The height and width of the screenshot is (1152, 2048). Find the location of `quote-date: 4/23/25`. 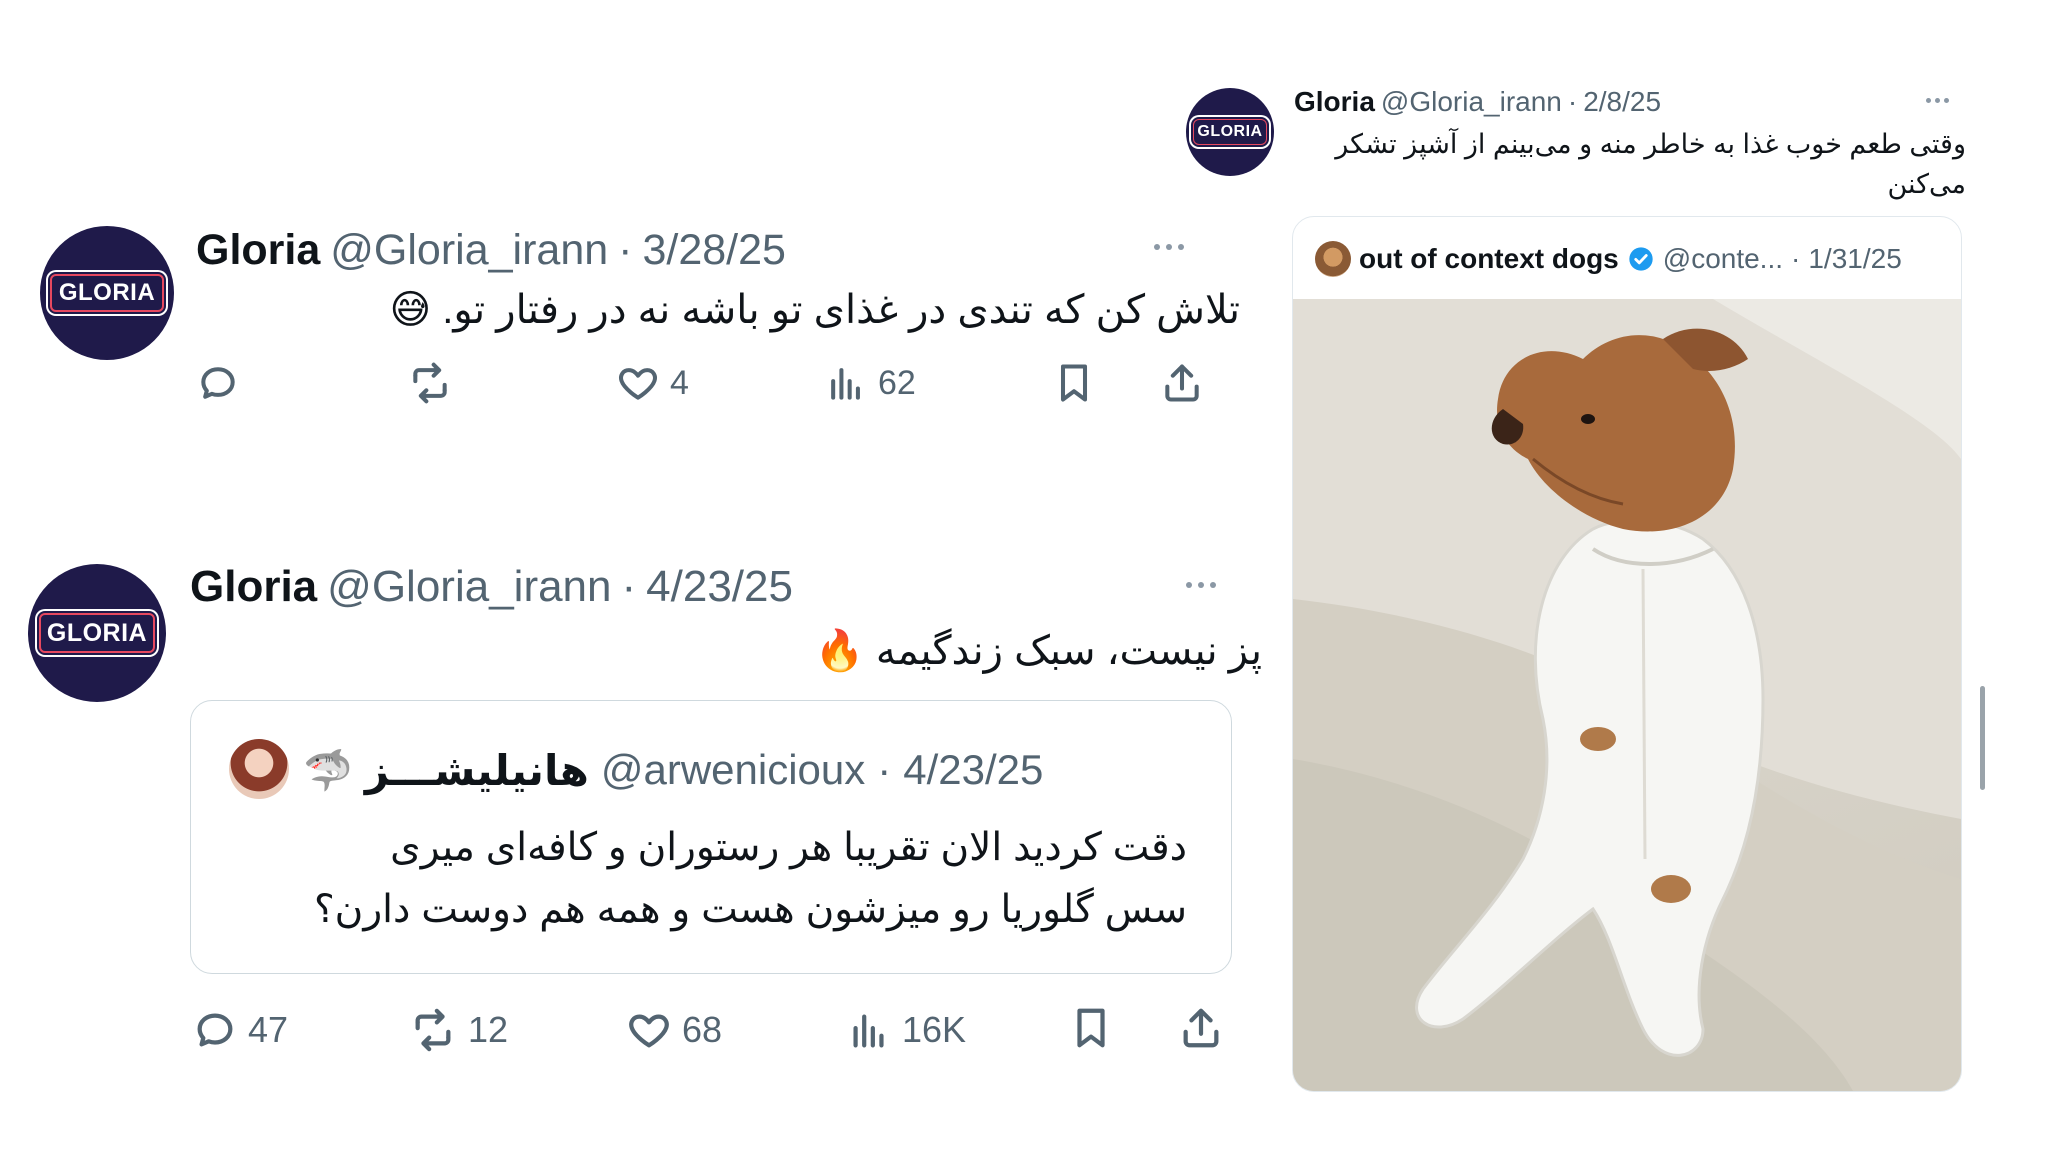

quote-date: 4/23/25 is located at coordinates (973, 770).